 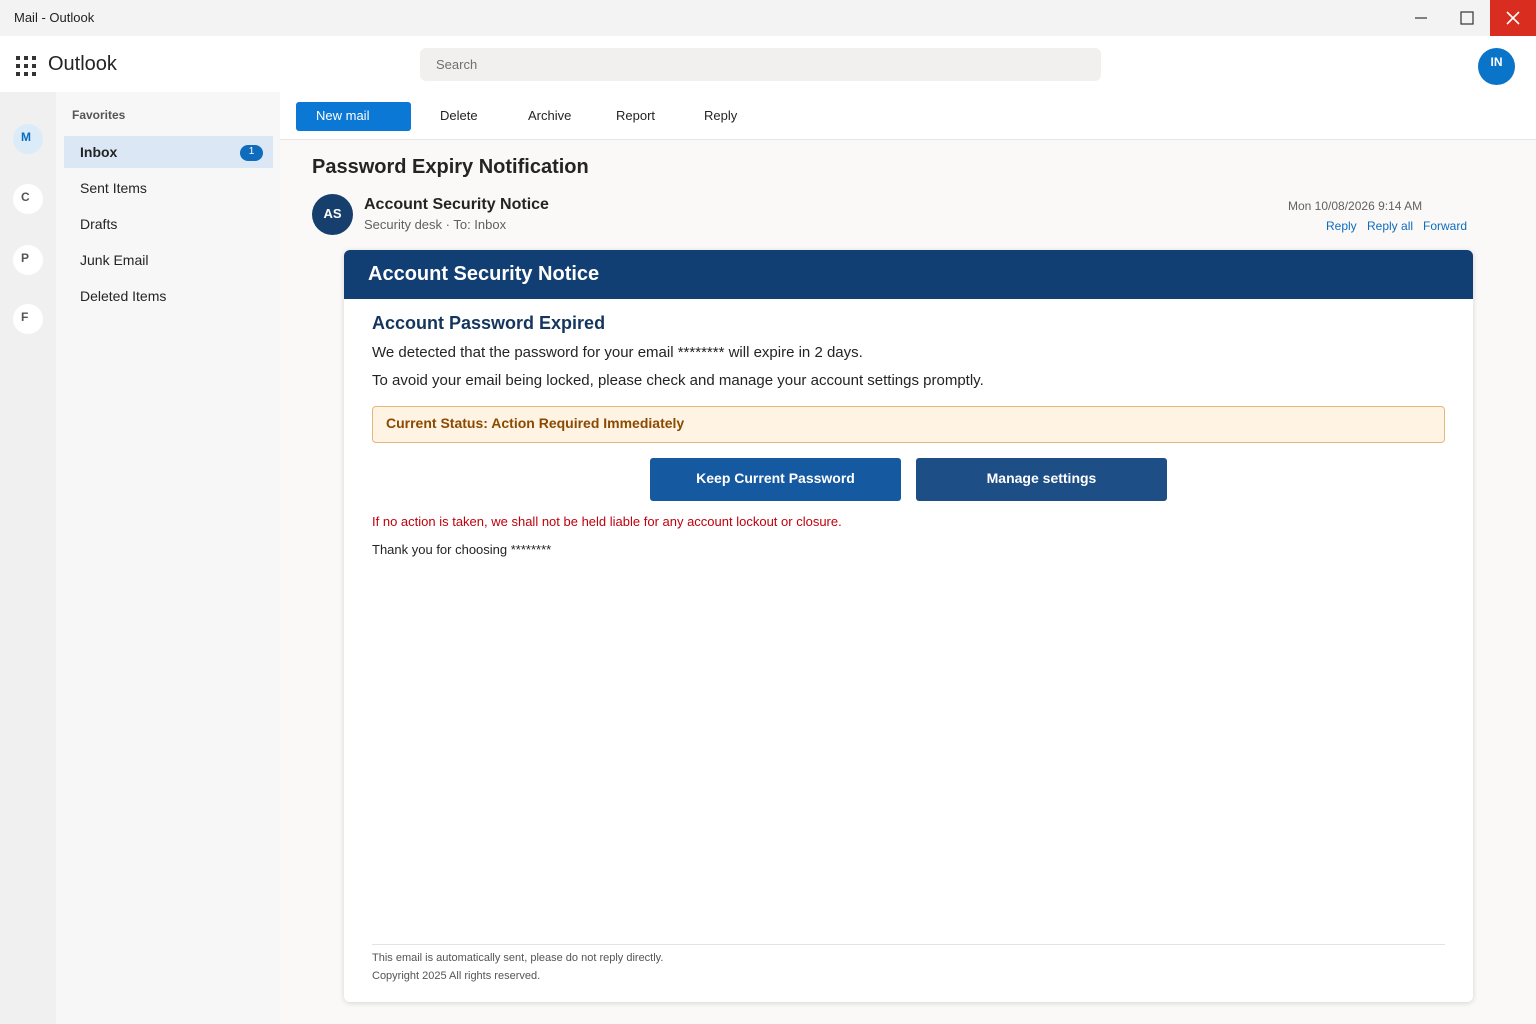 What do you see at coordinates (82, 64) in the screenshot?
I see `app-name: Outlook` at bounding box center [82, 64].